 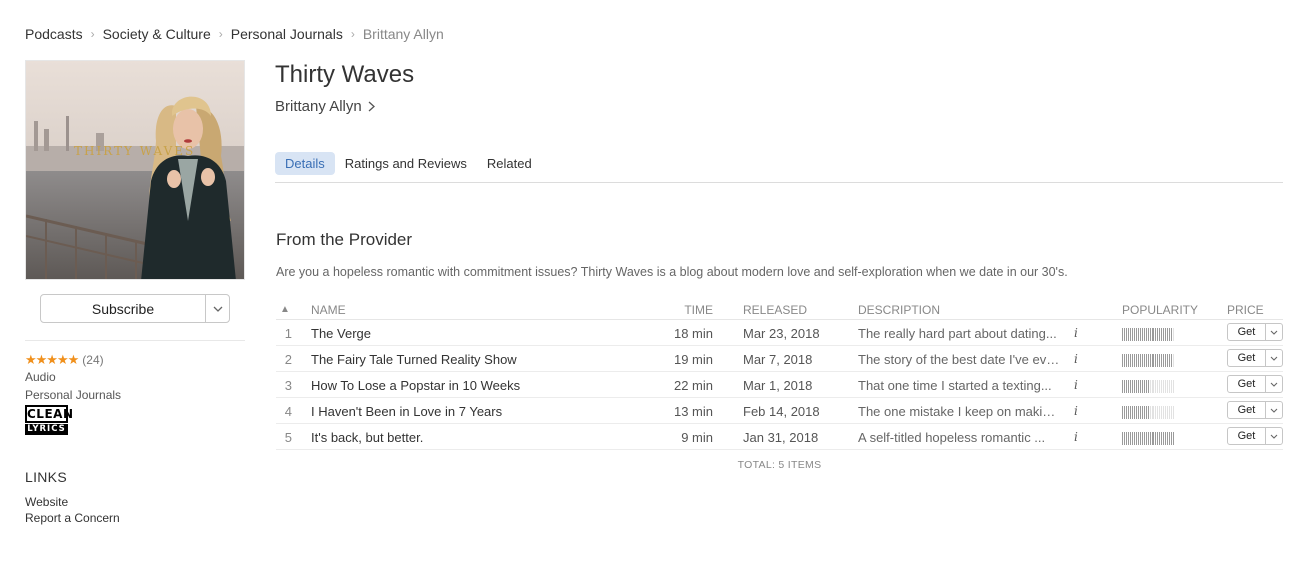 I want to click on chevron-right-icon, so click(x=371, y=106).